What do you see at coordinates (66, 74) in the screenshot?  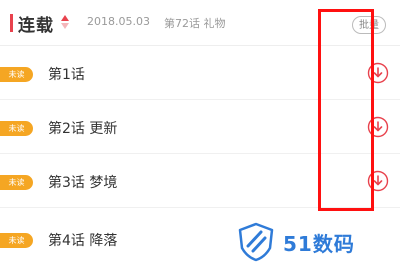 I see `chapter-title: 第1话` at bounding box center [66, 74].